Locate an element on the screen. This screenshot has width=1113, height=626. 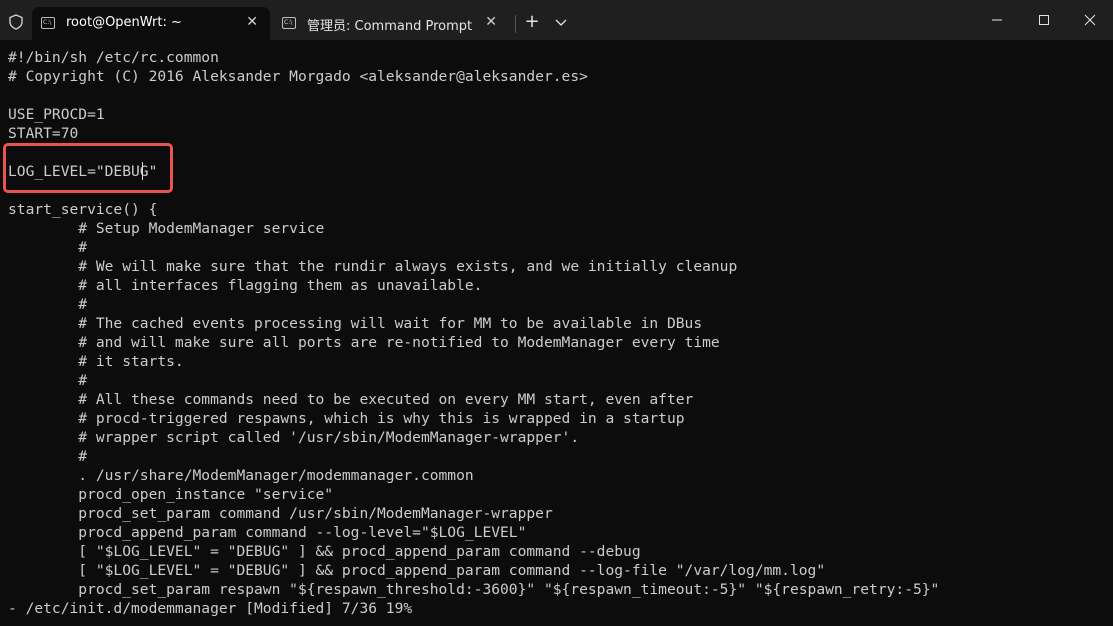
minimize-icon is located at coordinates (997, 20).